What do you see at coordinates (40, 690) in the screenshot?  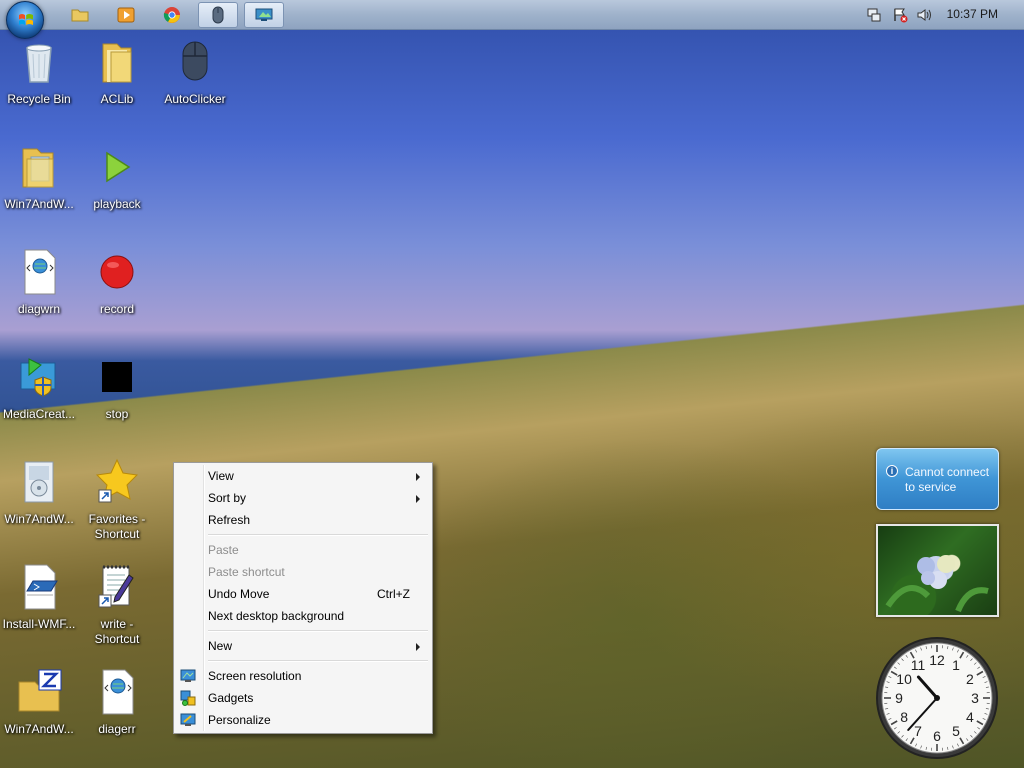 I see `zip-folder-icon` at bounding box center [40, 690].